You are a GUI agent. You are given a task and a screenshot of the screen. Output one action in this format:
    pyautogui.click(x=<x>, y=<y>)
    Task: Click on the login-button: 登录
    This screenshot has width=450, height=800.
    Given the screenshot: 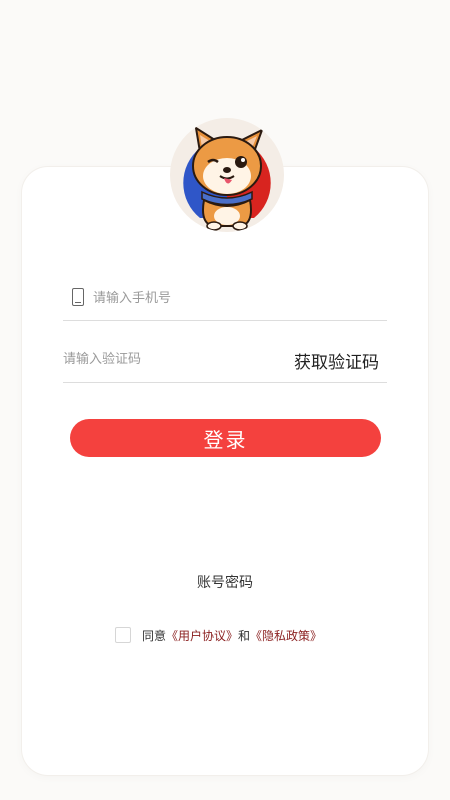 What is the action you would take?
    pyautogui.click(x=225, y=438)
    